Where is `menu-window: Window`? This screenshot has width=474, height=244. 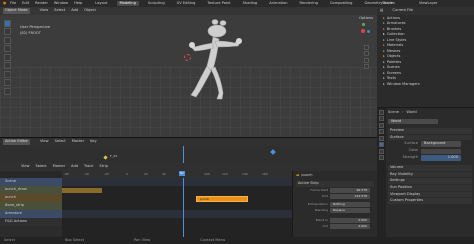
menu-window: Window is located at coordinates (61, 3).